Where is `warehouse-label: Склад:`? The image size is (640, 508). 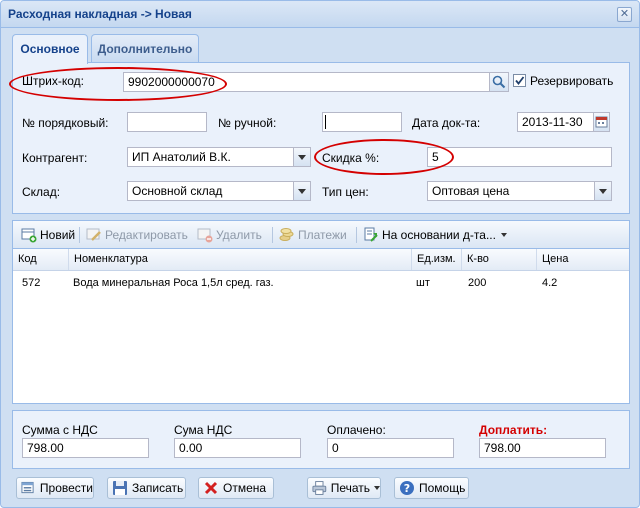
warehouse-label: Склад: is located at coordinates (41, 192).